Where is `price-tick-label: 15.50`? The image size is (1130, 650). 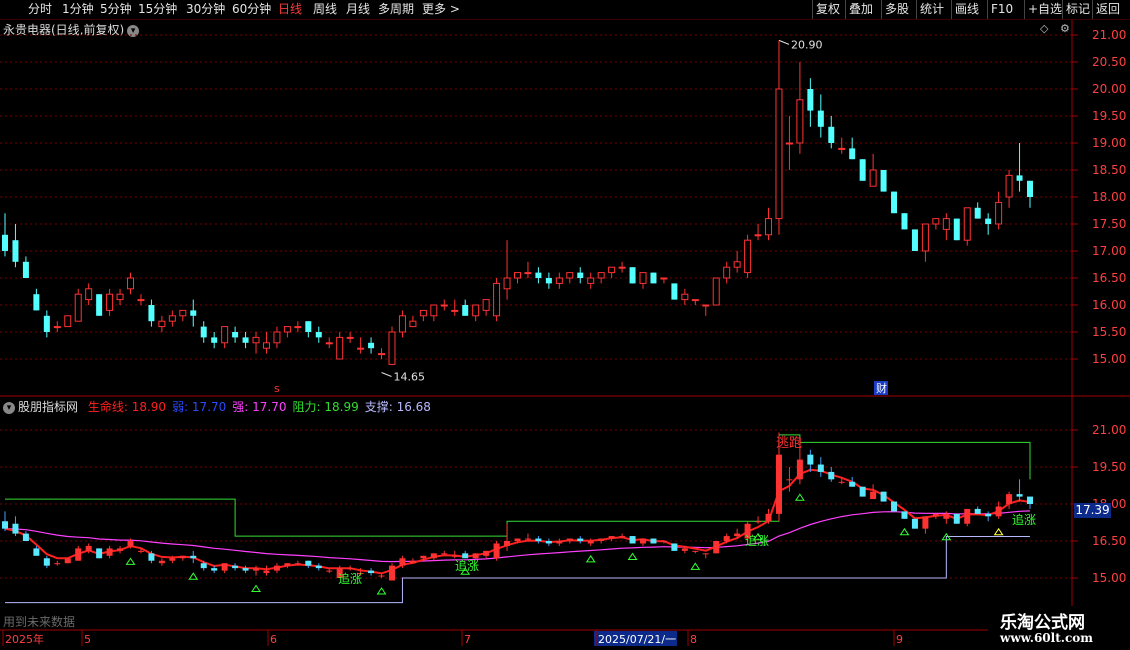 price-tick-label: 15.50 is located at coordinates (1109, 332).